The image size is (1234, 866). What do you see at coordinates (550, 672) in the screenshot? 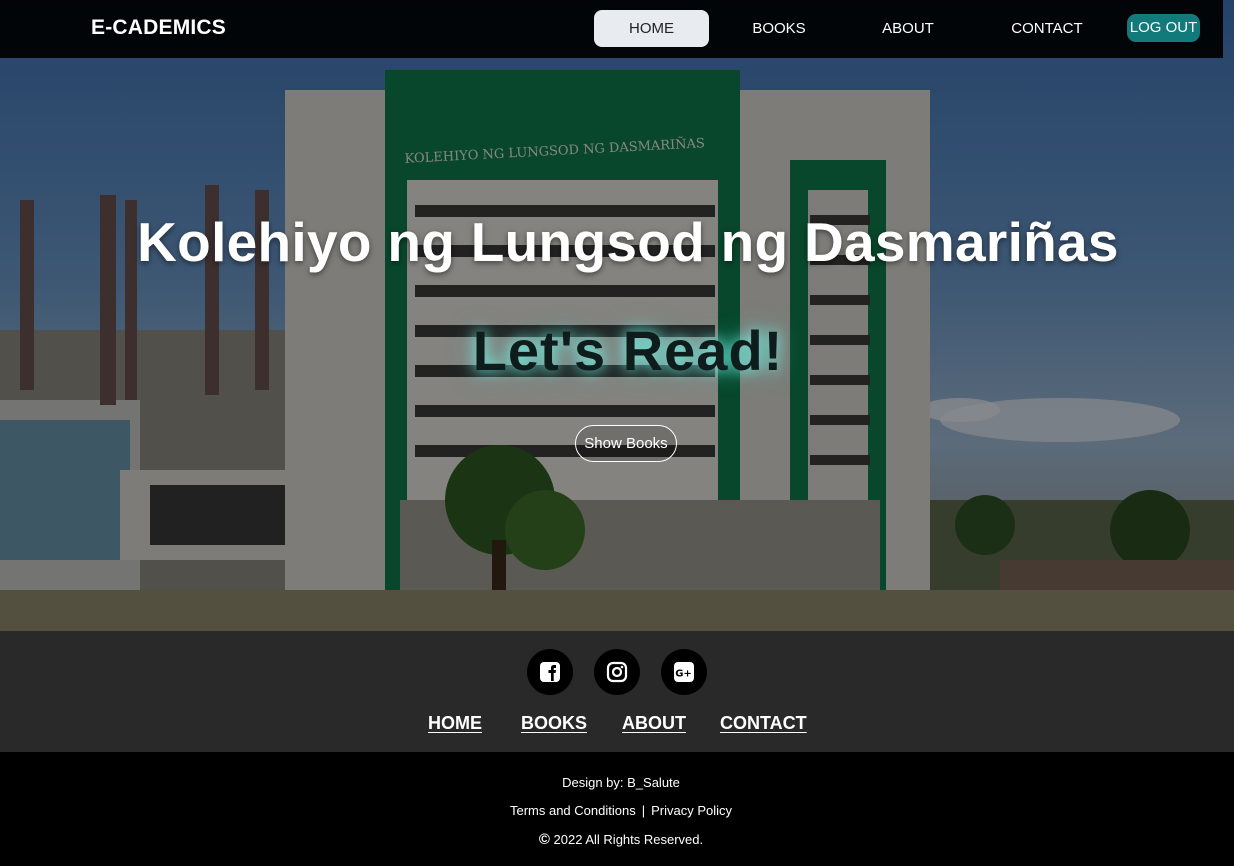
I see `facebook-icon` at bounding box center [550, 672].